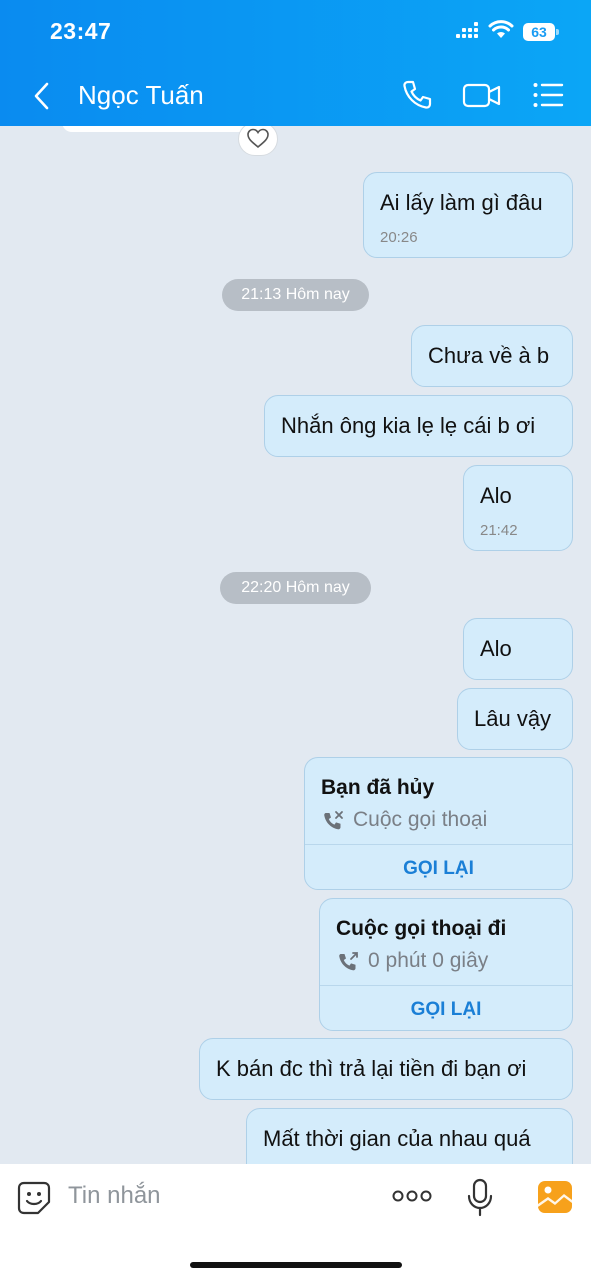  Describe the element at coordinates (480, 1198) in the screenshot. I see `microphone-icon` at that location.